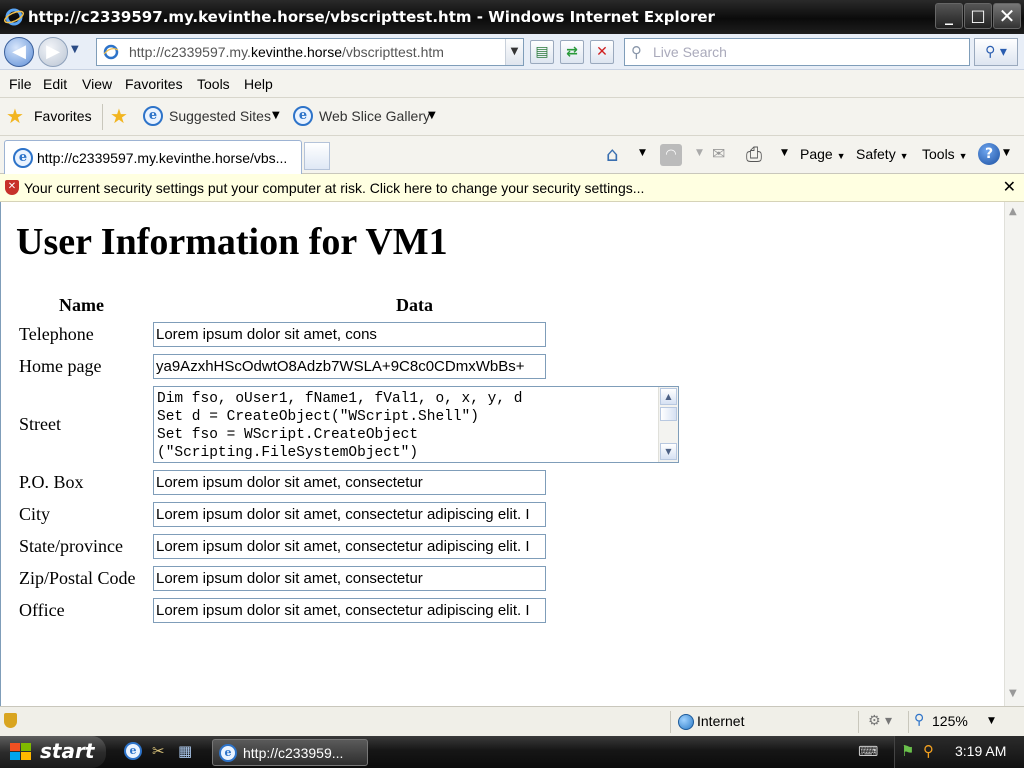  What do you see at coordinates (349, 482) in the screenshot?
I see `po-box-field: Lorem ipsum dolor sit amet, consectetur` at bounding box center [349, 482].